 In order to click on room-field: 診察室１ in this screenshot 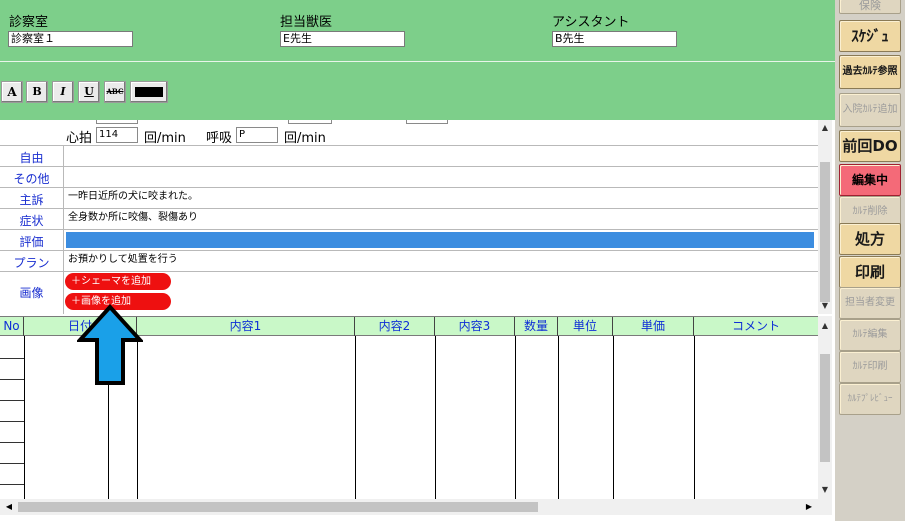, I will do `click(70, 39)`.